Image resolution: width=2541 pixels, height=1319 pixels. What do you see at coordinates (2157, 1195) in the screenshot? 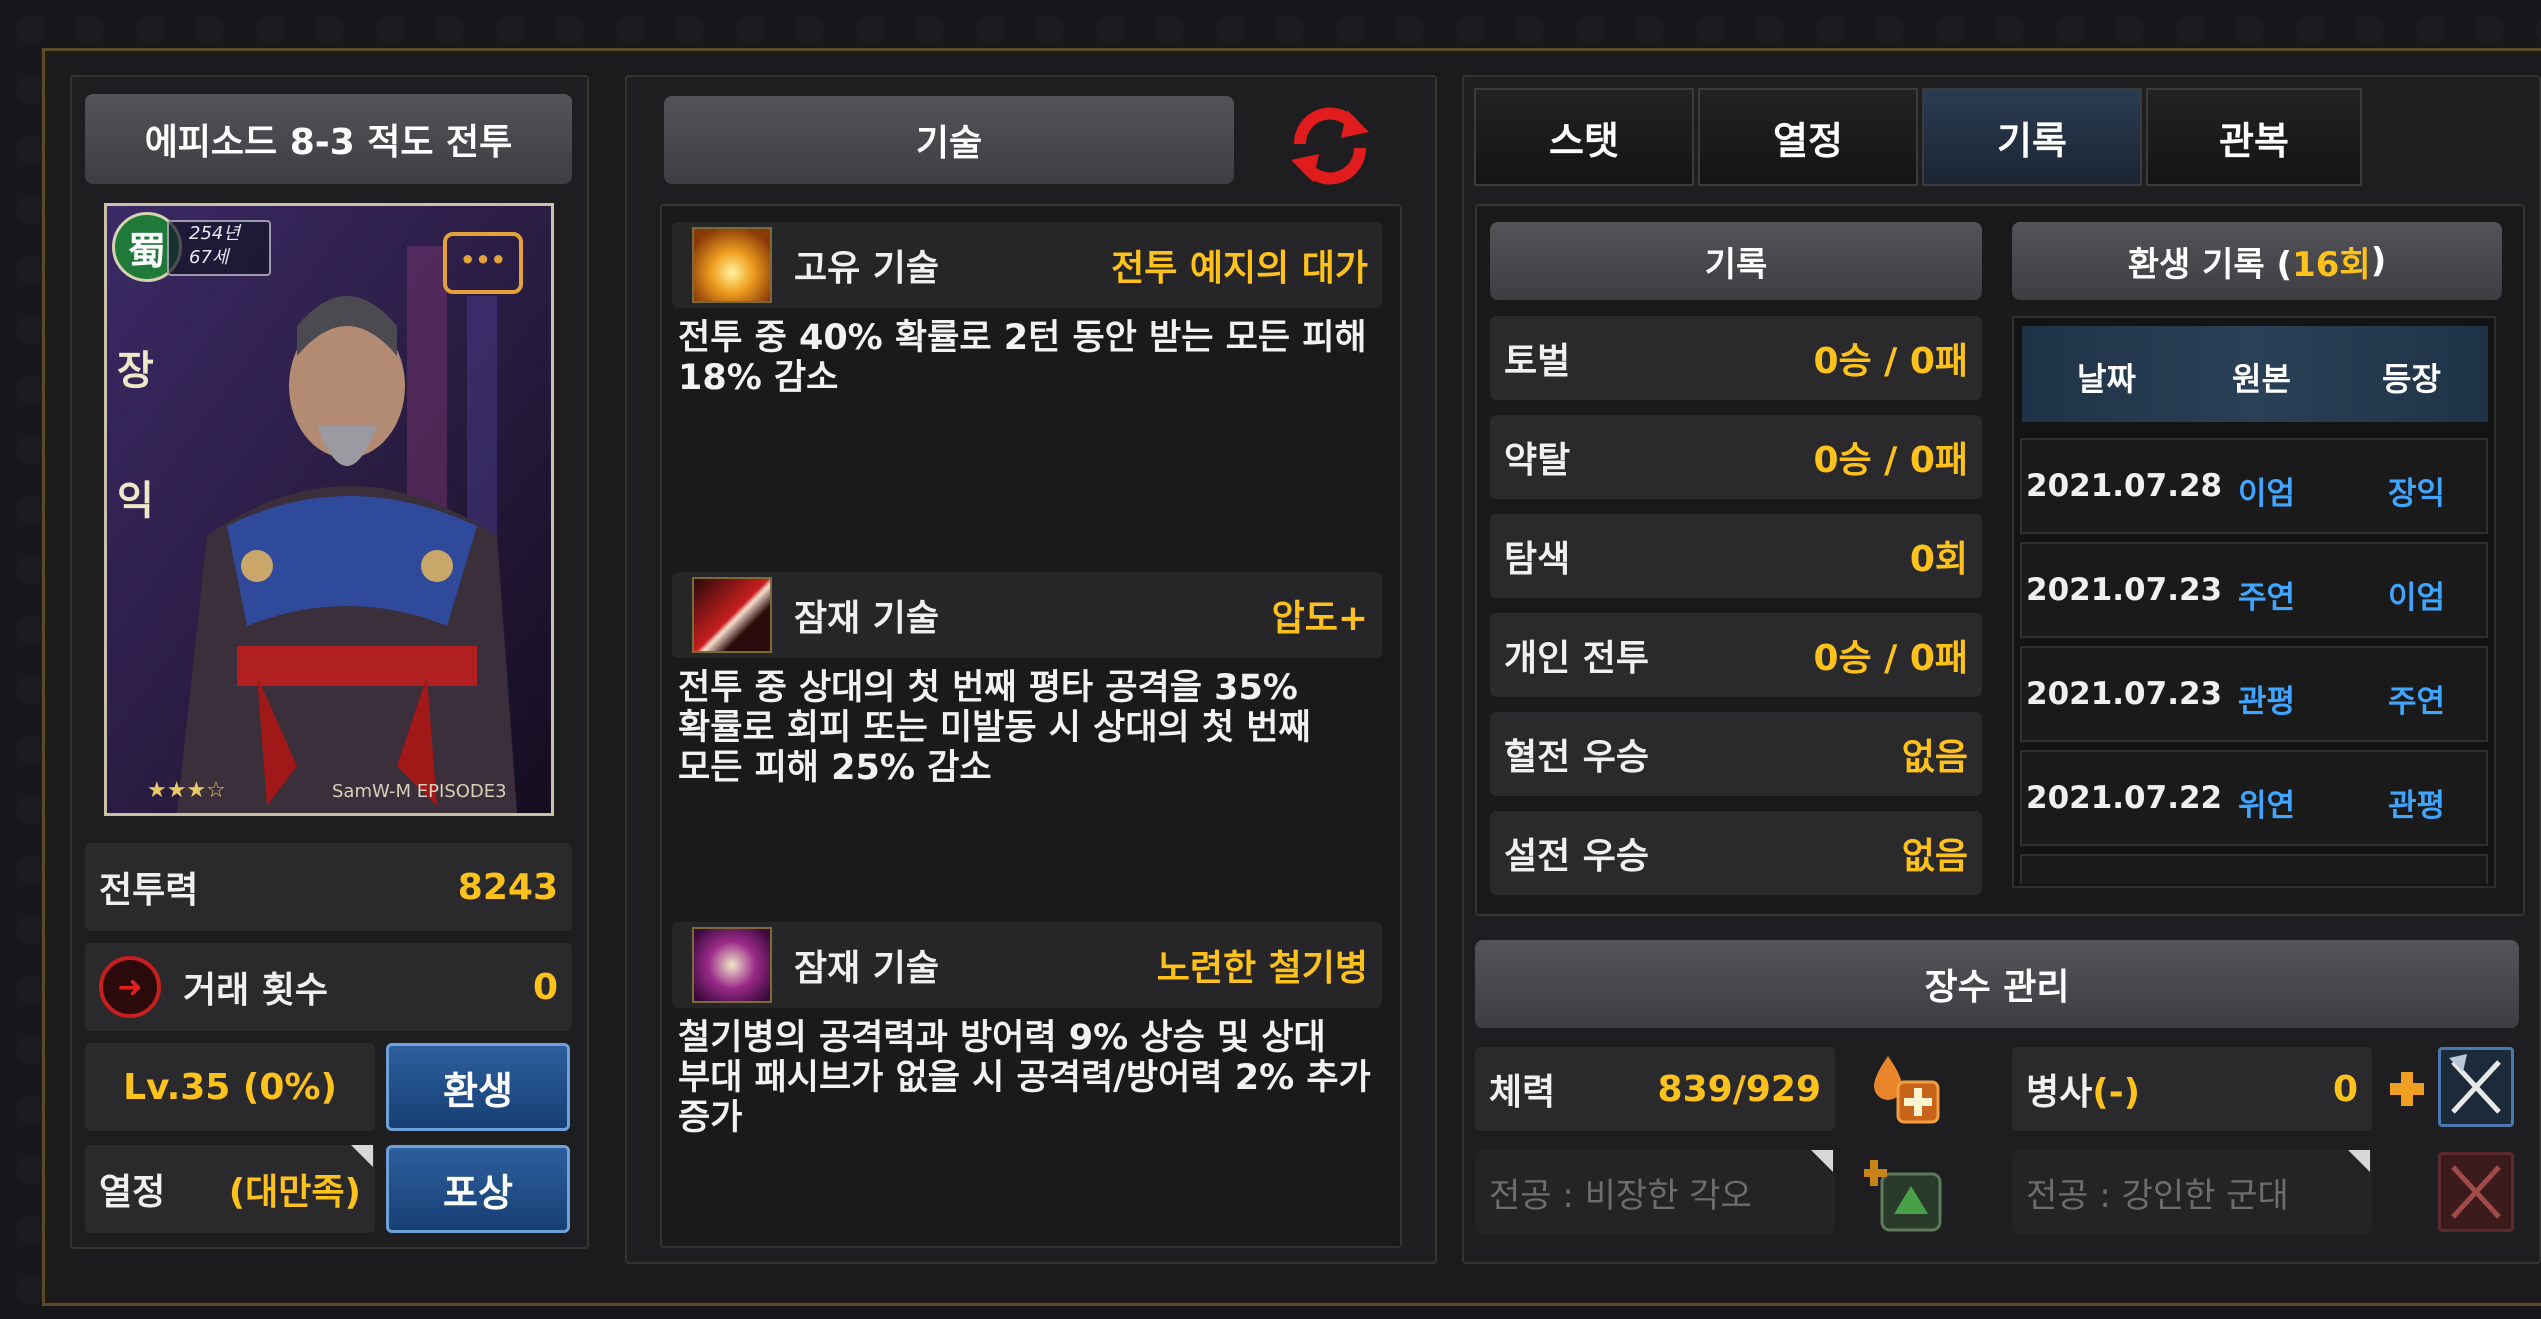
I see `merit-2-text: 전공 : 강인한 군대` at bounding box center [2157, 1195].